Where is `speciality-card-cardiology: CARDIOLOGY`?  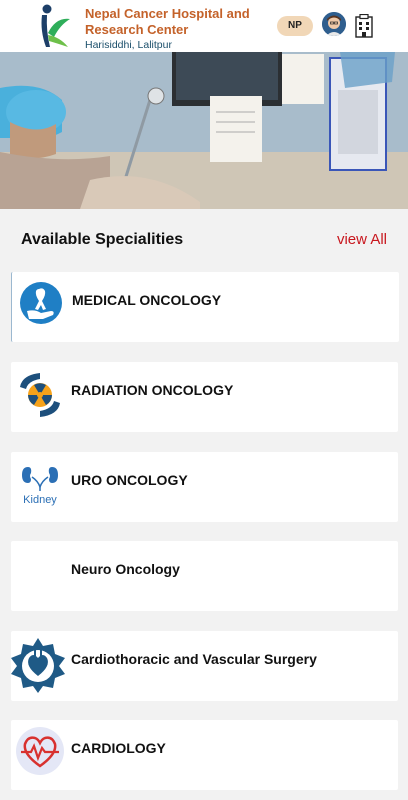
speciality-card-cardiology: CARDIOLOGY is located at coordinates (204, 755).